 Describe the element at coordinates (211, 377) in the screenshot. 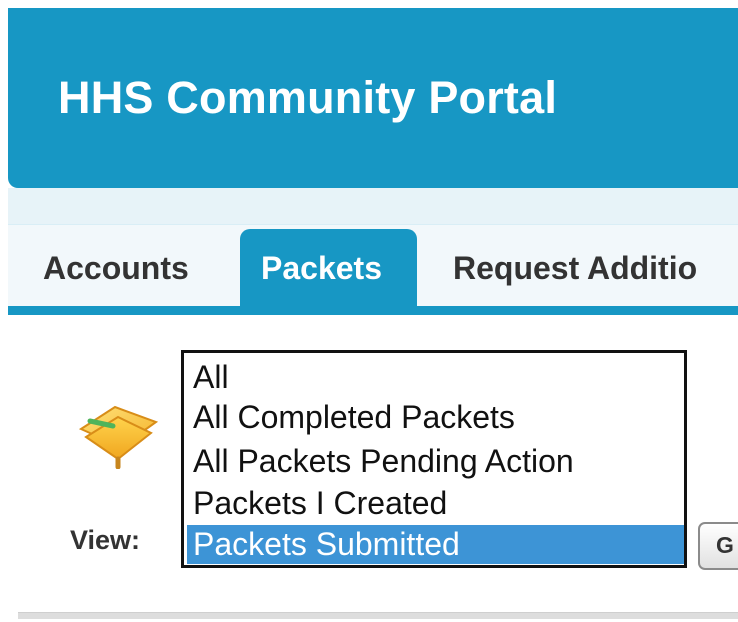

I see `view-option-all: All` at that location.